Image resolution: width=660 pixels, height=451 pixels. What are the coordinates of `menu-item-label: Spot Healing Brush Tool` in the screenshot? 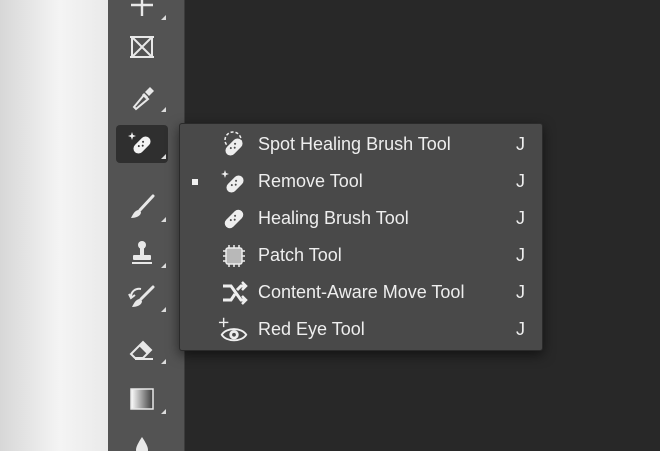 It's located at (354, 144).